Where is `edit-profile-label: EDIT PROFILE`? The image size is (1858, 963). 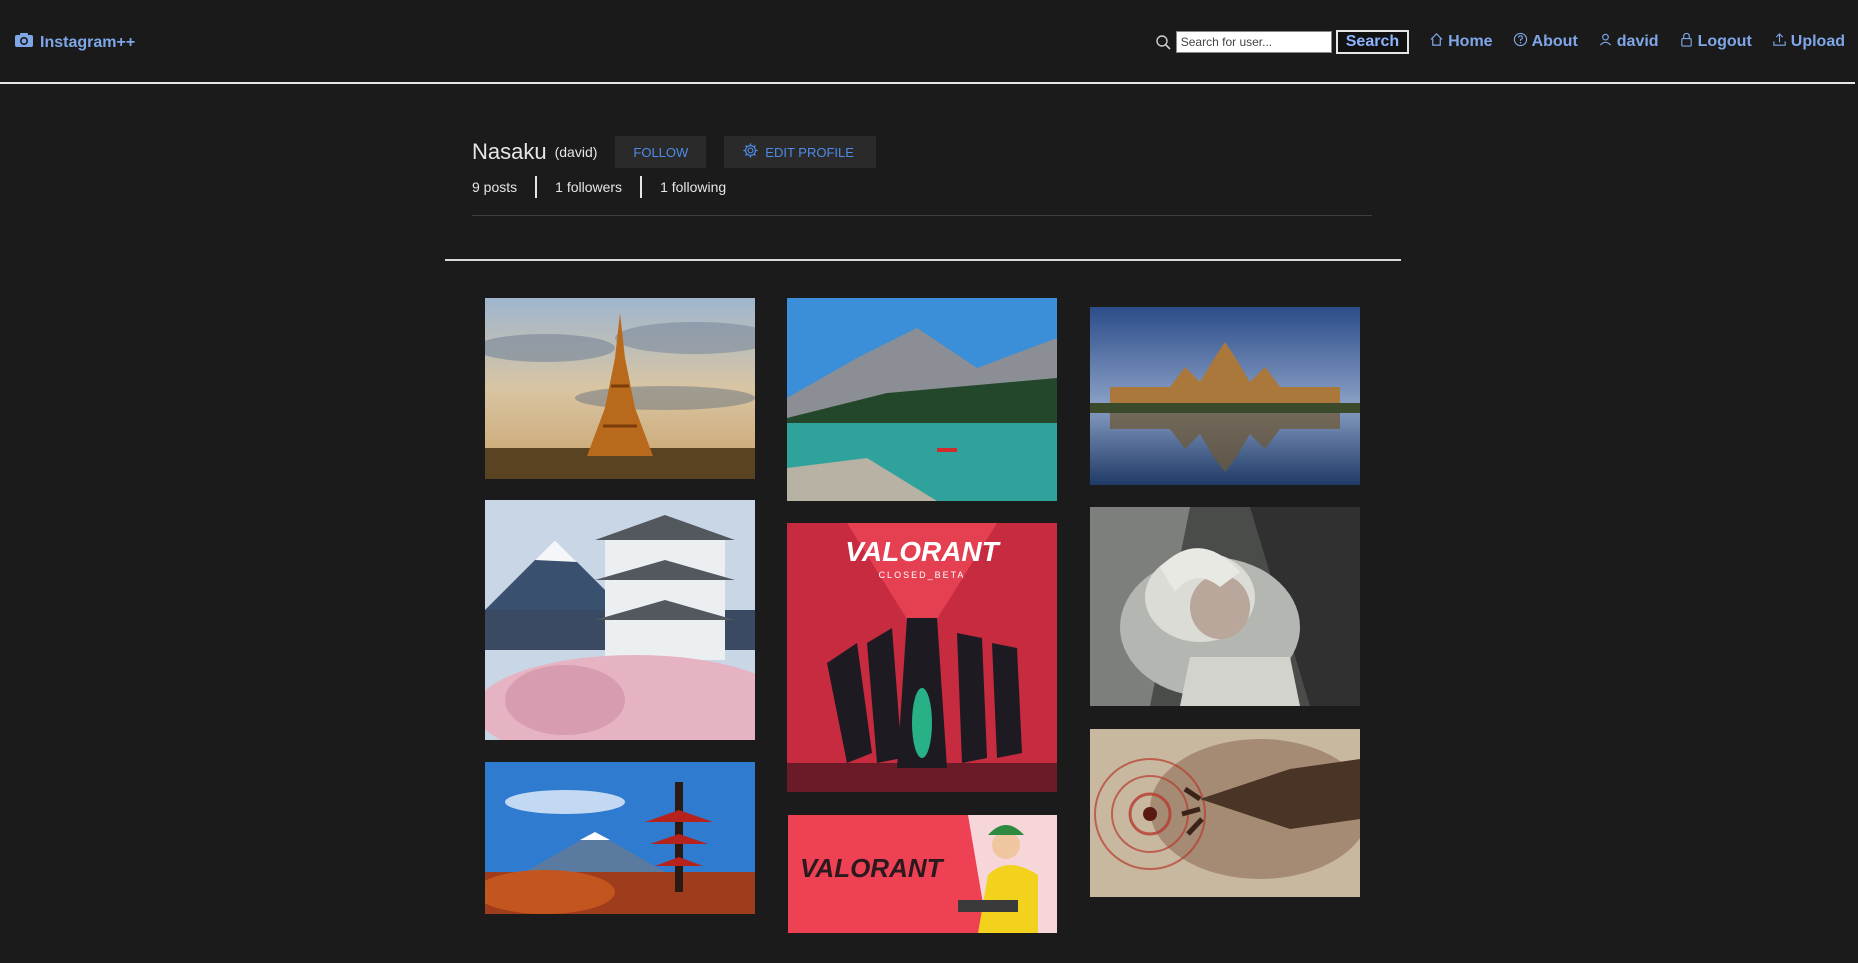 edit-profile-label: EDIT PROFILE is located at coordinates (809, 152).